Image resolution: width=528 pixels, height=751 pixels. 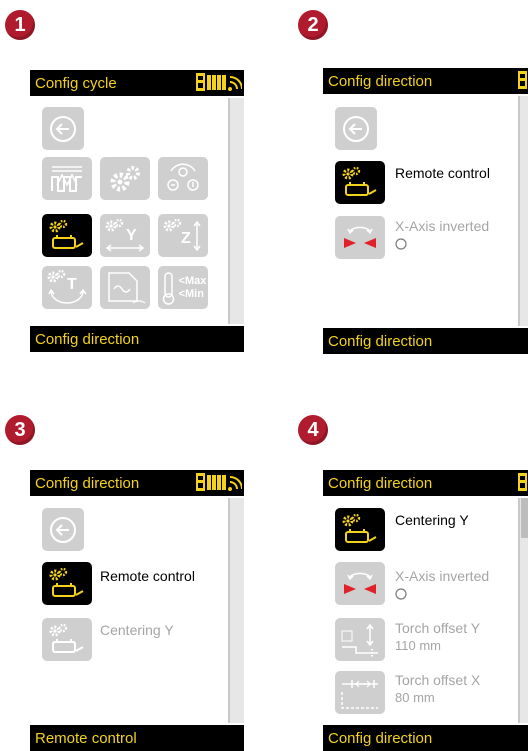 What do you see at coordinates (76, 83) in the screenshot?
I see `screen-title: Config cycle` at bounding box center [76, 83].